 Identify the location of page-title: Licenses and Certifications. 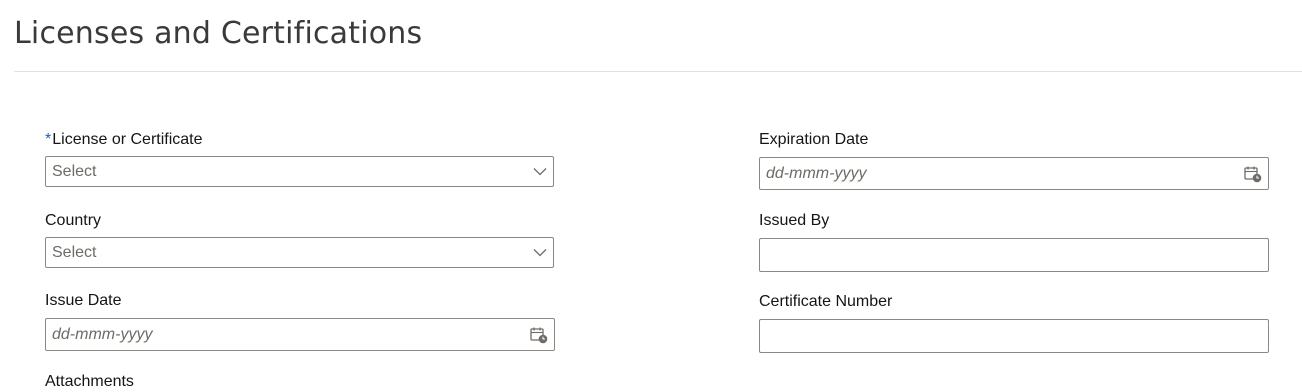
(218, 33).